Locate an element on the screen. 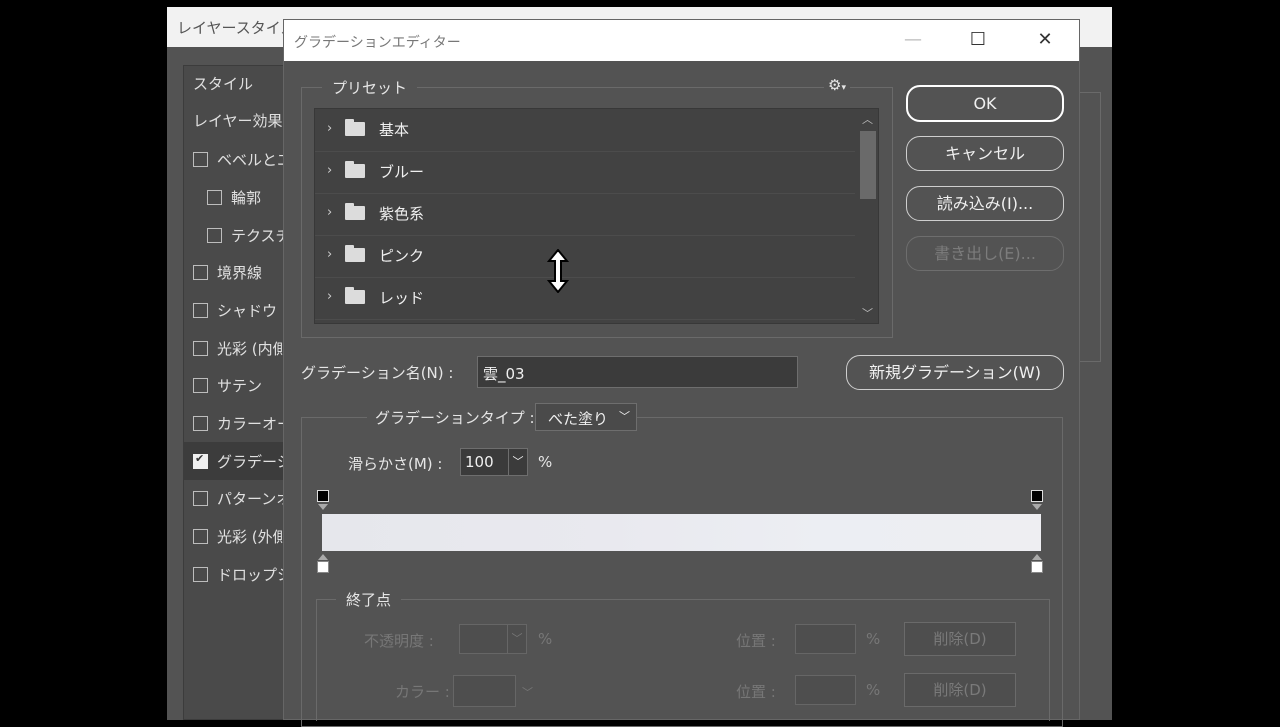 The width and height of the screenshot is (1280, 727). sidebar-item: 境界線 is located at coordinates (235, 272).